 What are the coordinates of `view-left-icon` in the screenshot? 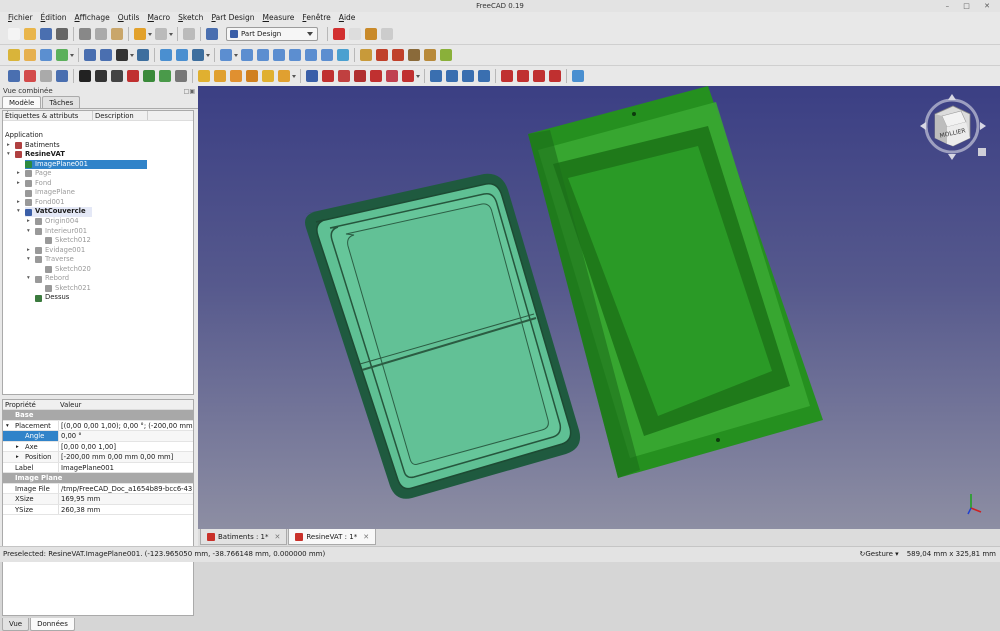 It's located at (327, 55).